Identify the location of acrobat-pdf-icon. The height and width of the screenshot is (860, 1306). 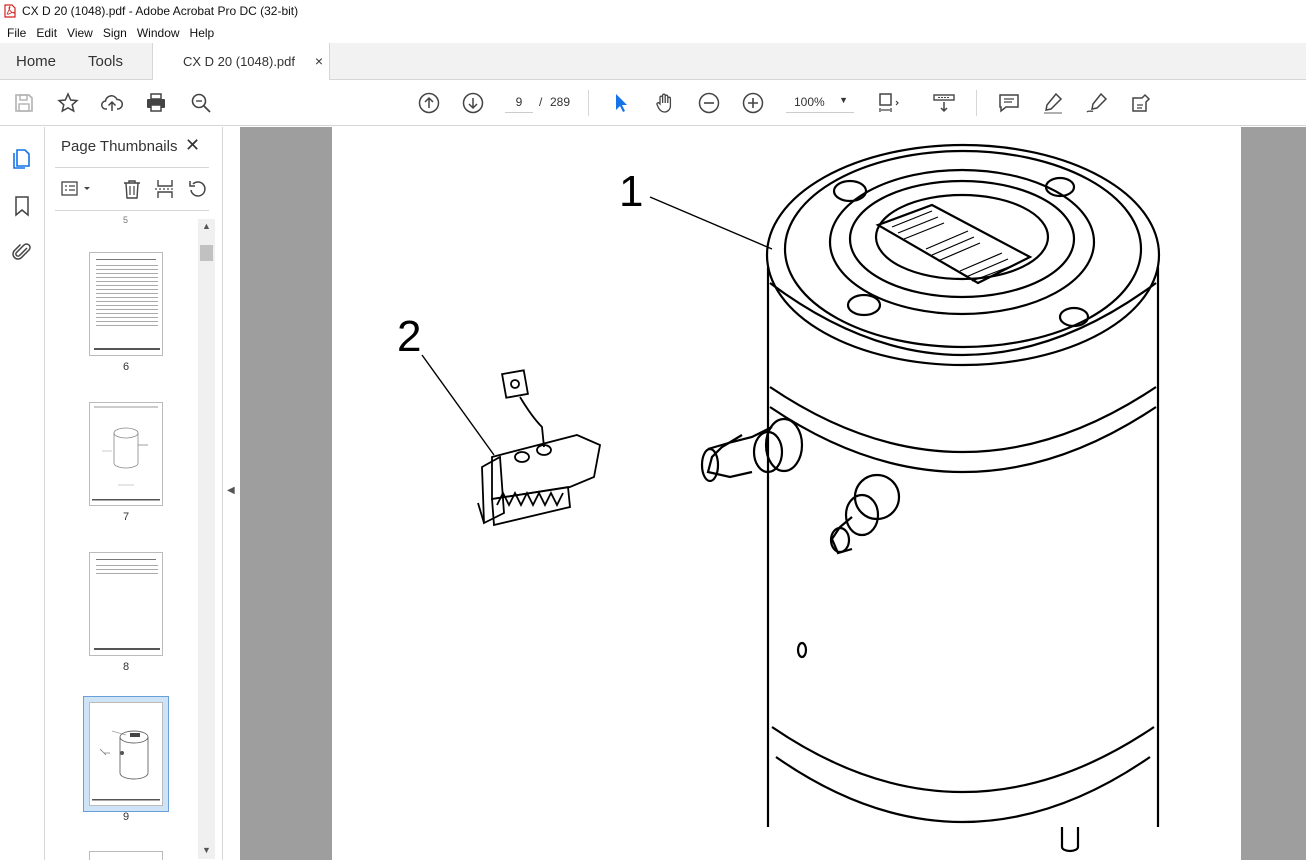
(10, 11).